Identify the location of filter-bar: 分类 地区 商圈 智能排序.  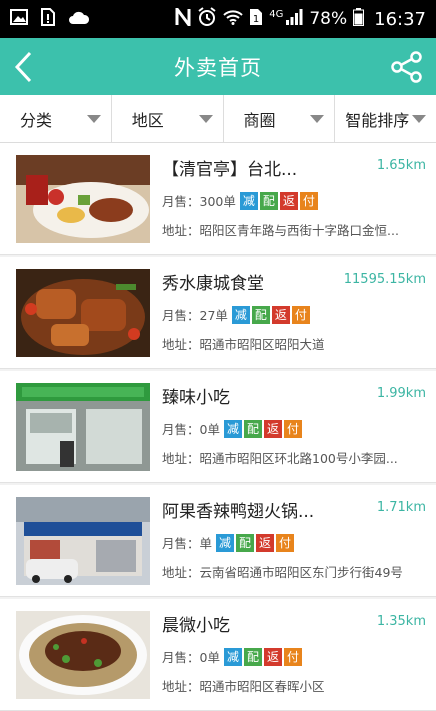
(218, 119).